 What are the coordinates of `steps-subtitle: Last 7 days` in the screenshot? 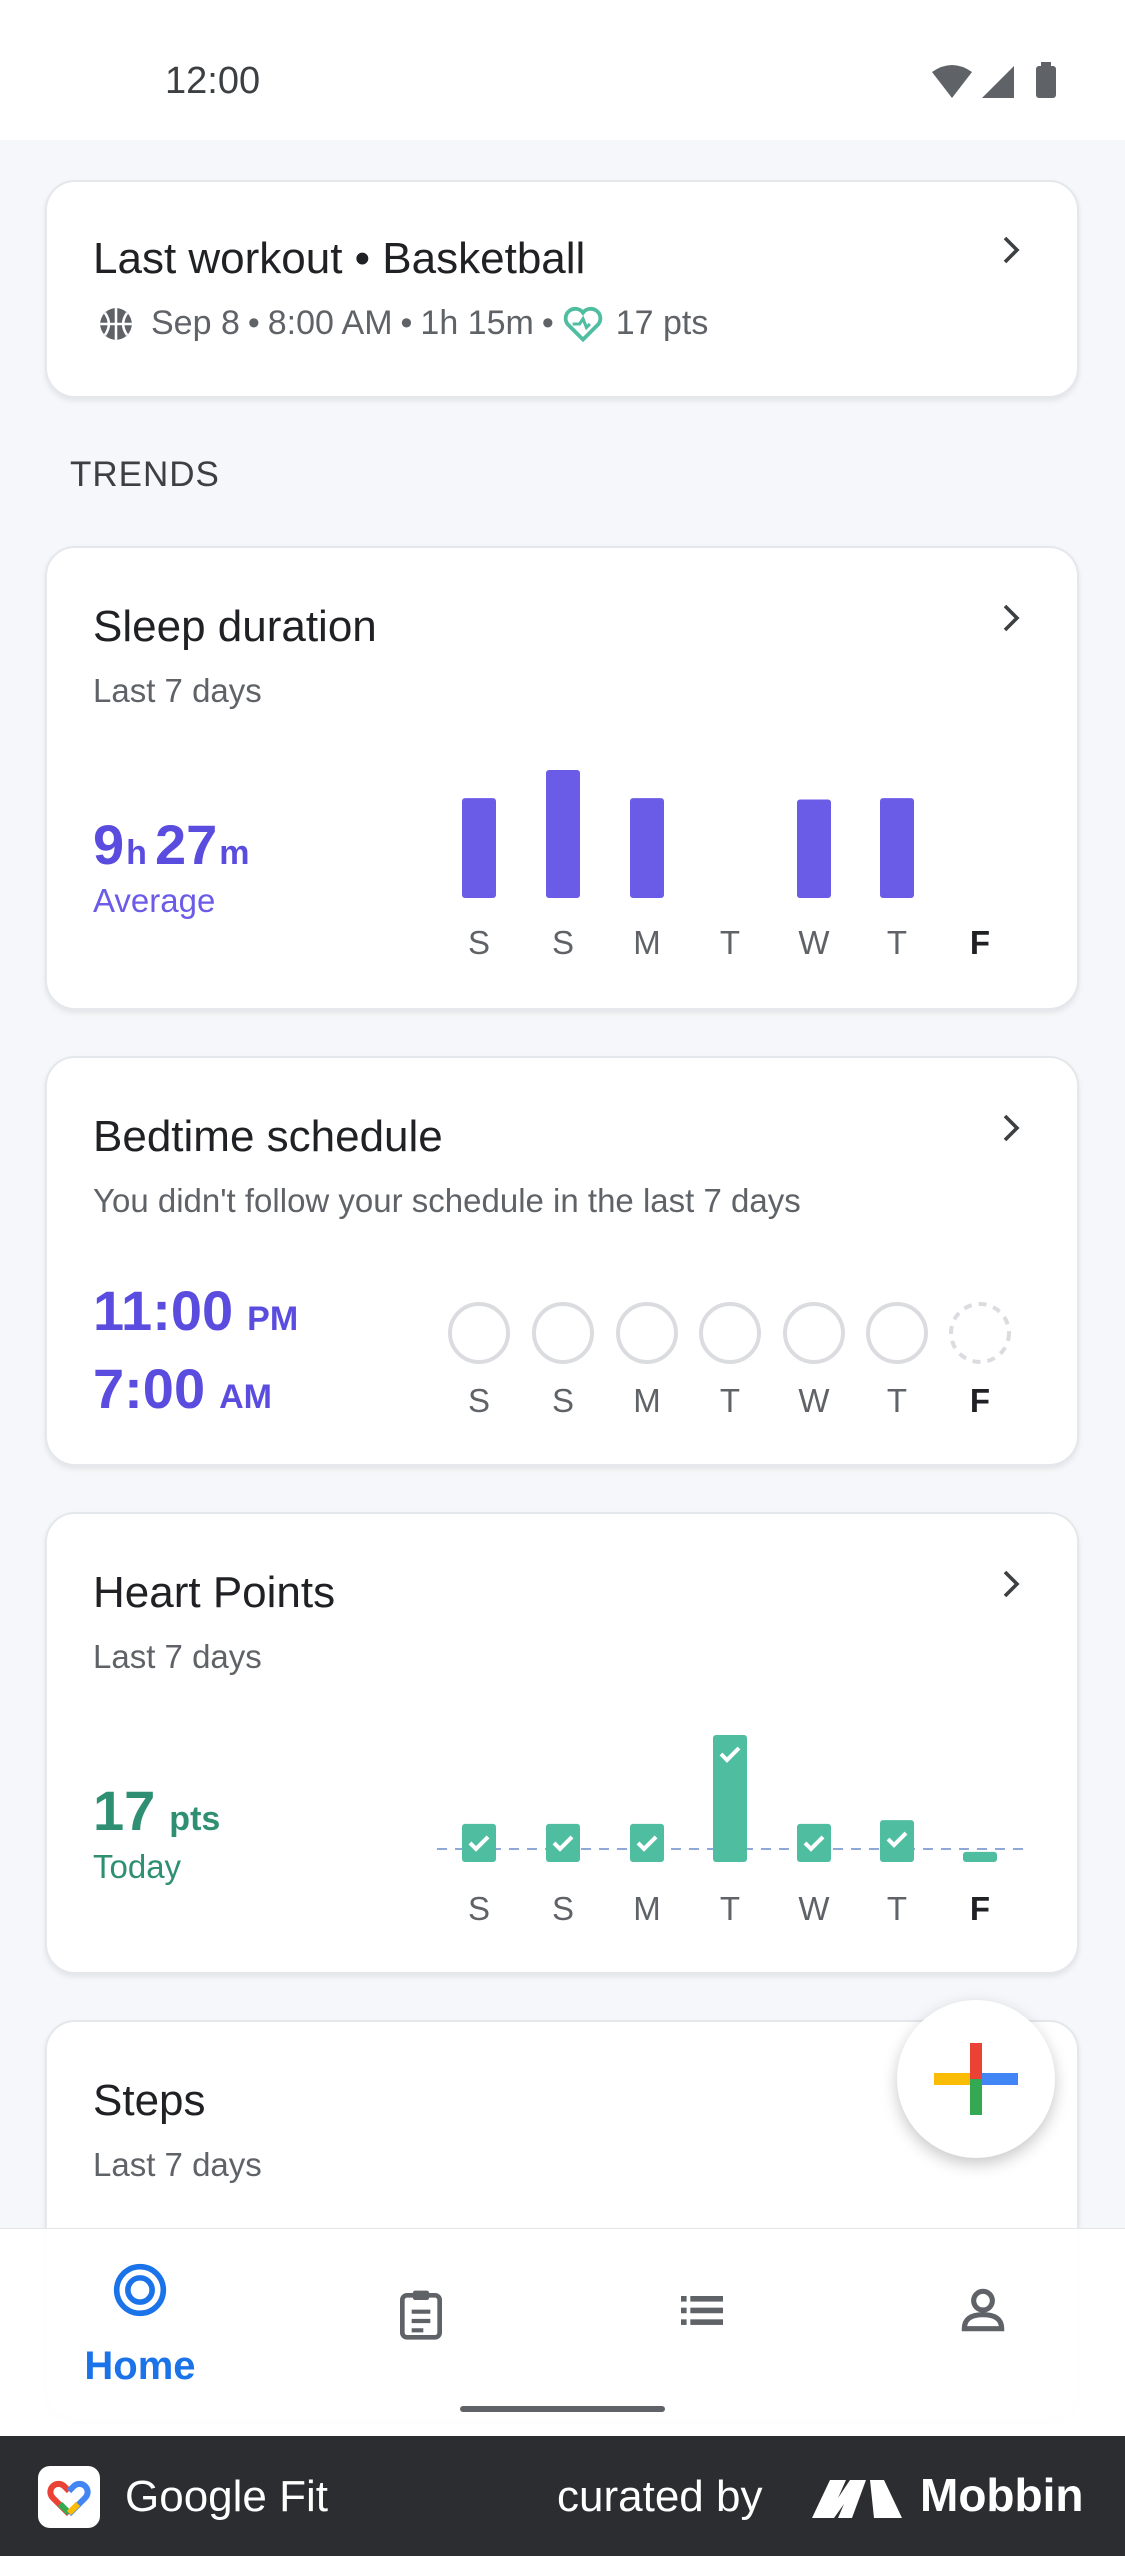 It's located at (177, 2164).